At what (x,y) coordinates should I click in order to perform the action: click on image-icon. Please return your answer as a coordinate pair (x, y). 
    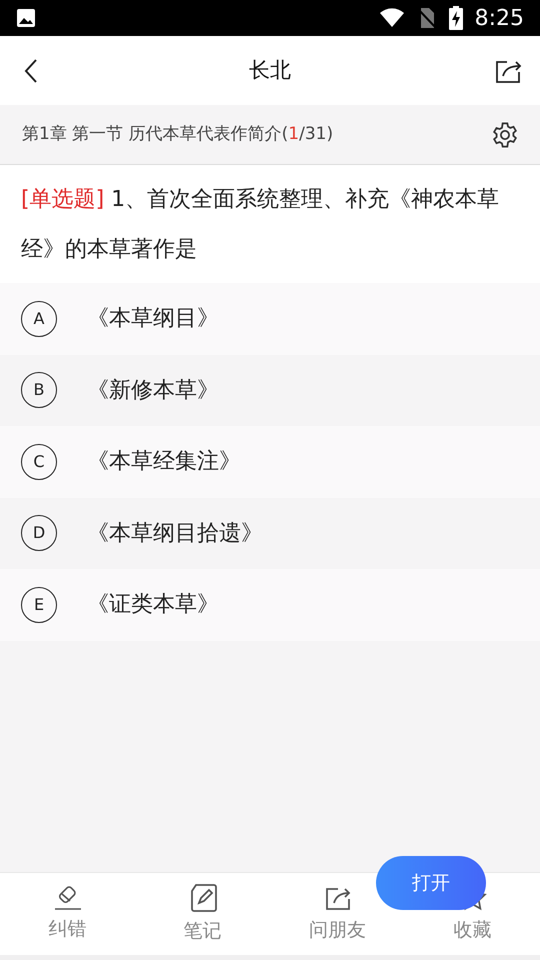
    Looking at the image, I should click on (26, 18).